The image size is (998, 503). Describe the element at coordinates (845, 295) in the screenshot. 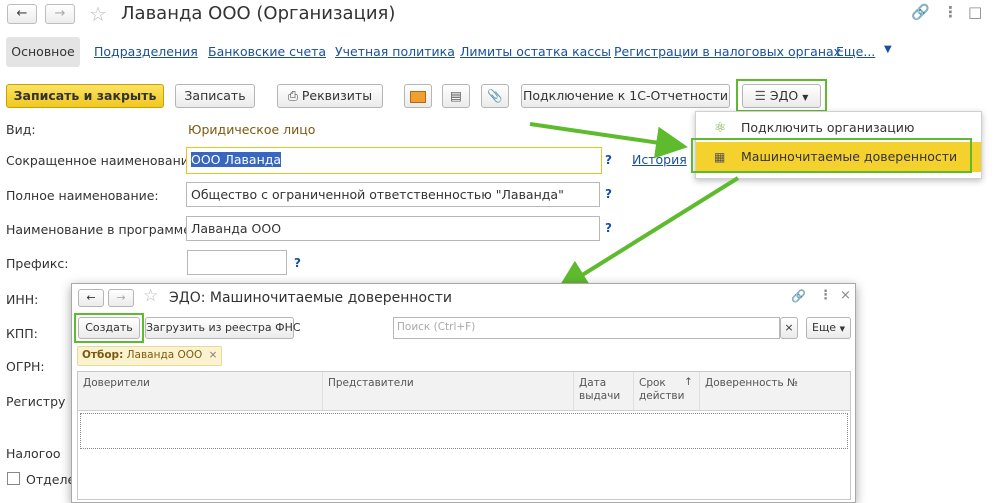

I see `popup-close-icon: ×` at that location.